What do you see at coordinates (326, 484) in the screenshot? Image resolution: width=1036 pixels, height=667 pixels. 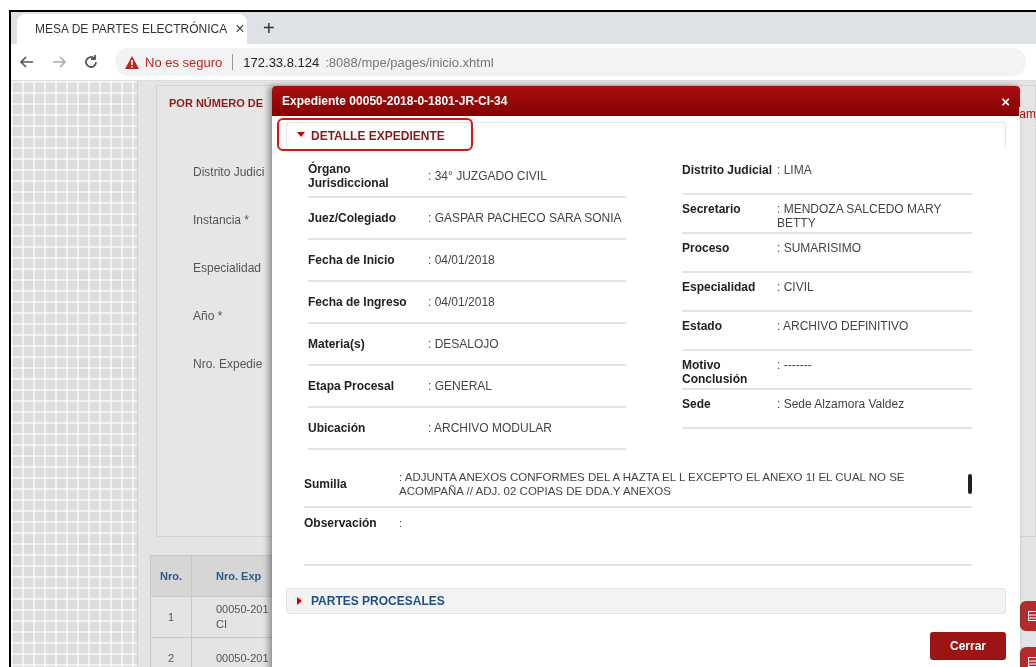 I see `field-label: Sumilla` at bounding box center [326, 484].